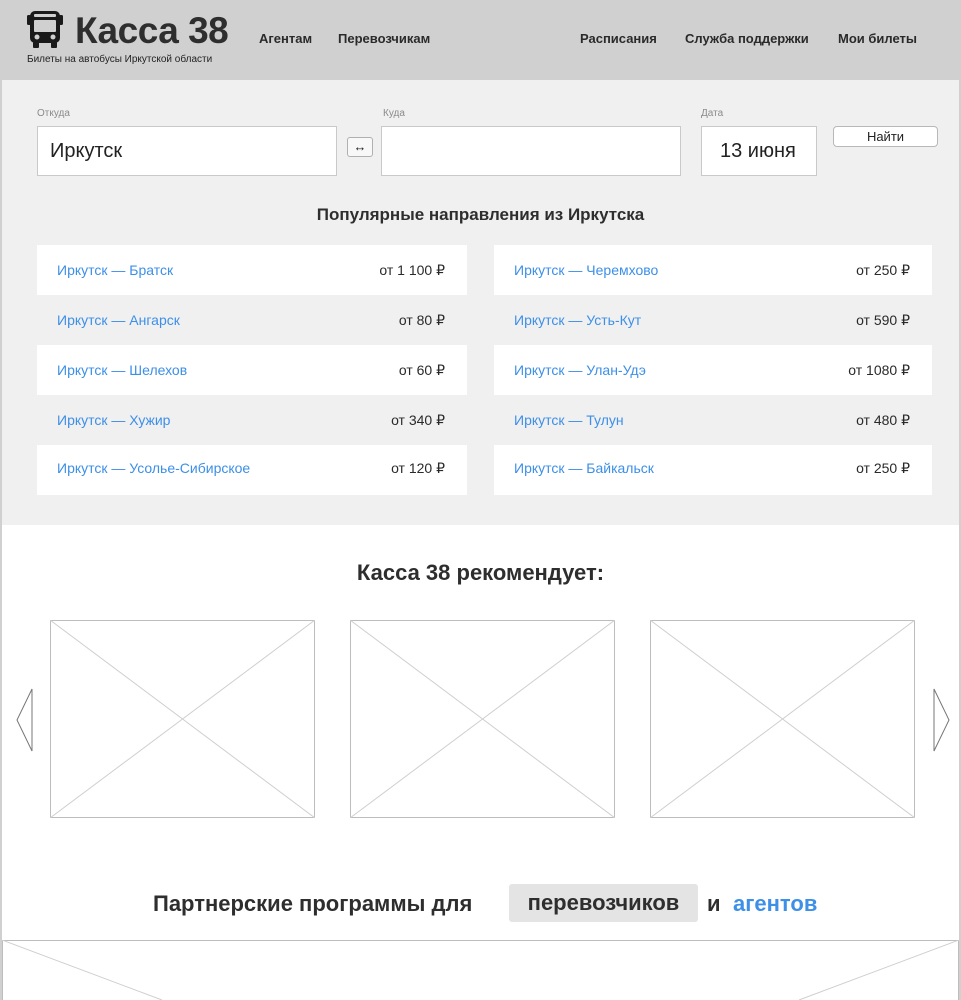 The image size is (961, 1000). I want to click on partners-text: Партнерские программы для, so click(313, 903).